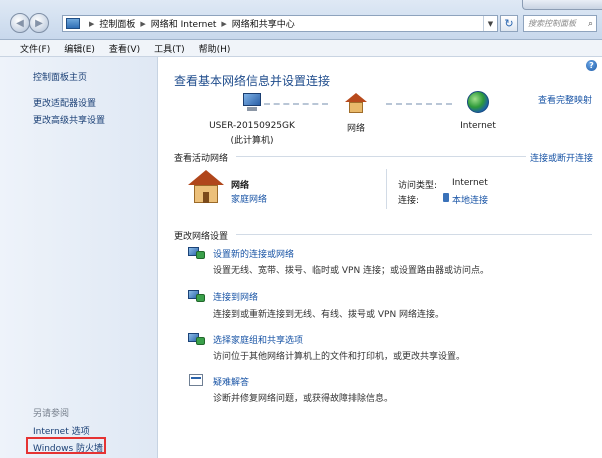  I want to click on sidebar-item-control-panel-home: 控制面板主页, so click(60, 76).